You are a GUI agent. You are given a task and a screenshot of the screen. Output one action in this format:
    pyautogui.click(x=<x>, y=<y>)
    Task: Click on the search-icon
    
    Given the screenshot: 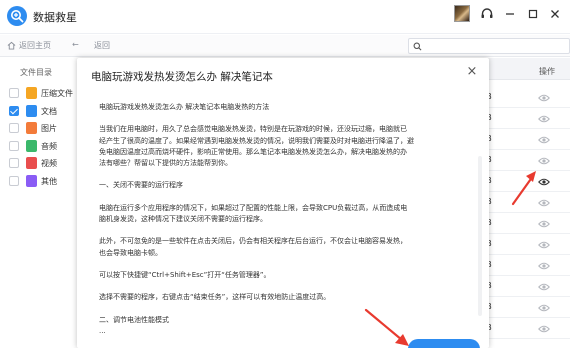 What is the action you would take?
    pyautogui.click(x=417, y=46)
    